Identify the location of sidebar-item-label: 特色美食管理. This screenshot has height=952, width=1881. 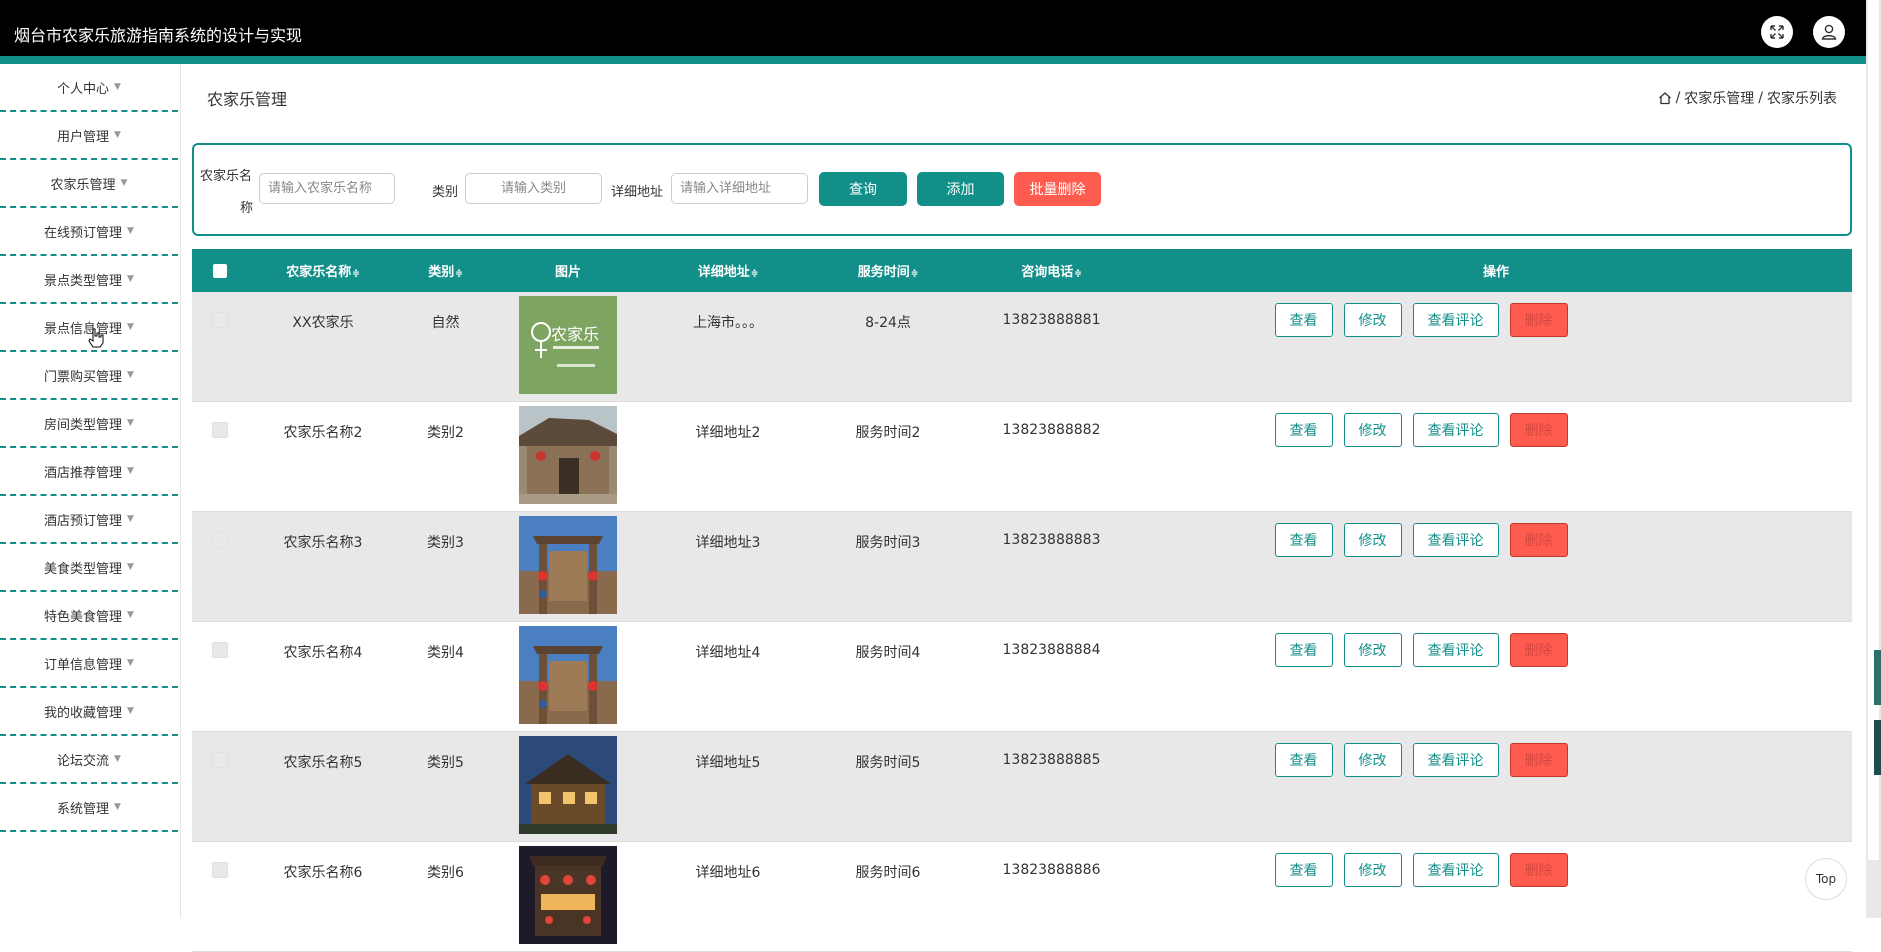
(83, 617).